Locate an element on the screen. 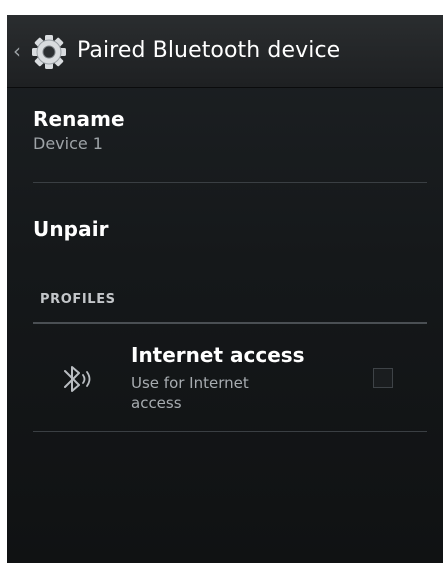 The height and width of the screenshot is (563, 443). unpair-title: Unpair is located at coordinates (71, 229).